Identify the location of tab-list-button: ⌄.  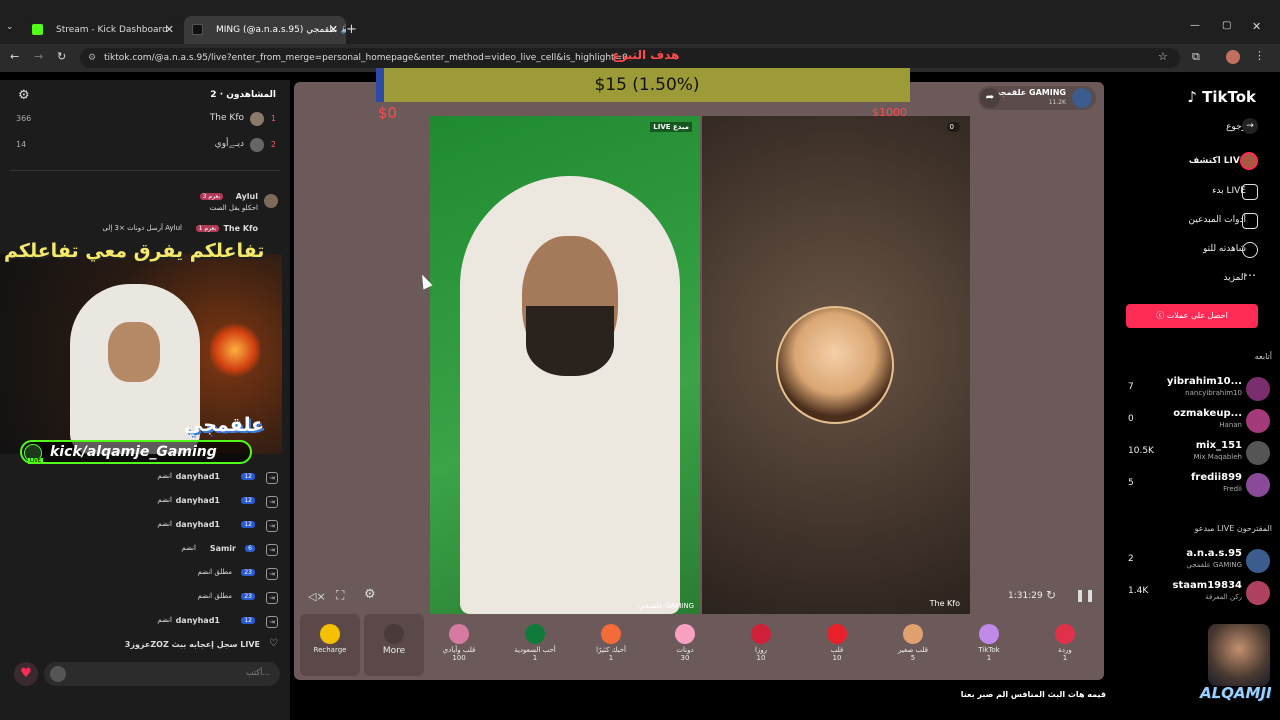
(10, 27).